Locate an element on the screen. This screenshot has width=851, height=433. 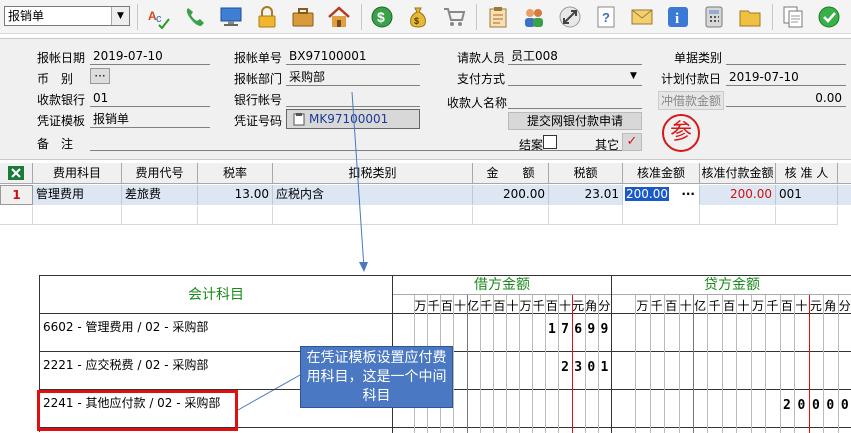
arrow-head-icon is located at coordinates (363, 267).